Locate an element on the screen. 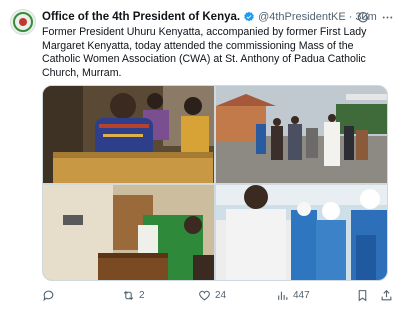 This screenshot has height=311, width=403. views-chart-icon is located at coordinates (283, 295).